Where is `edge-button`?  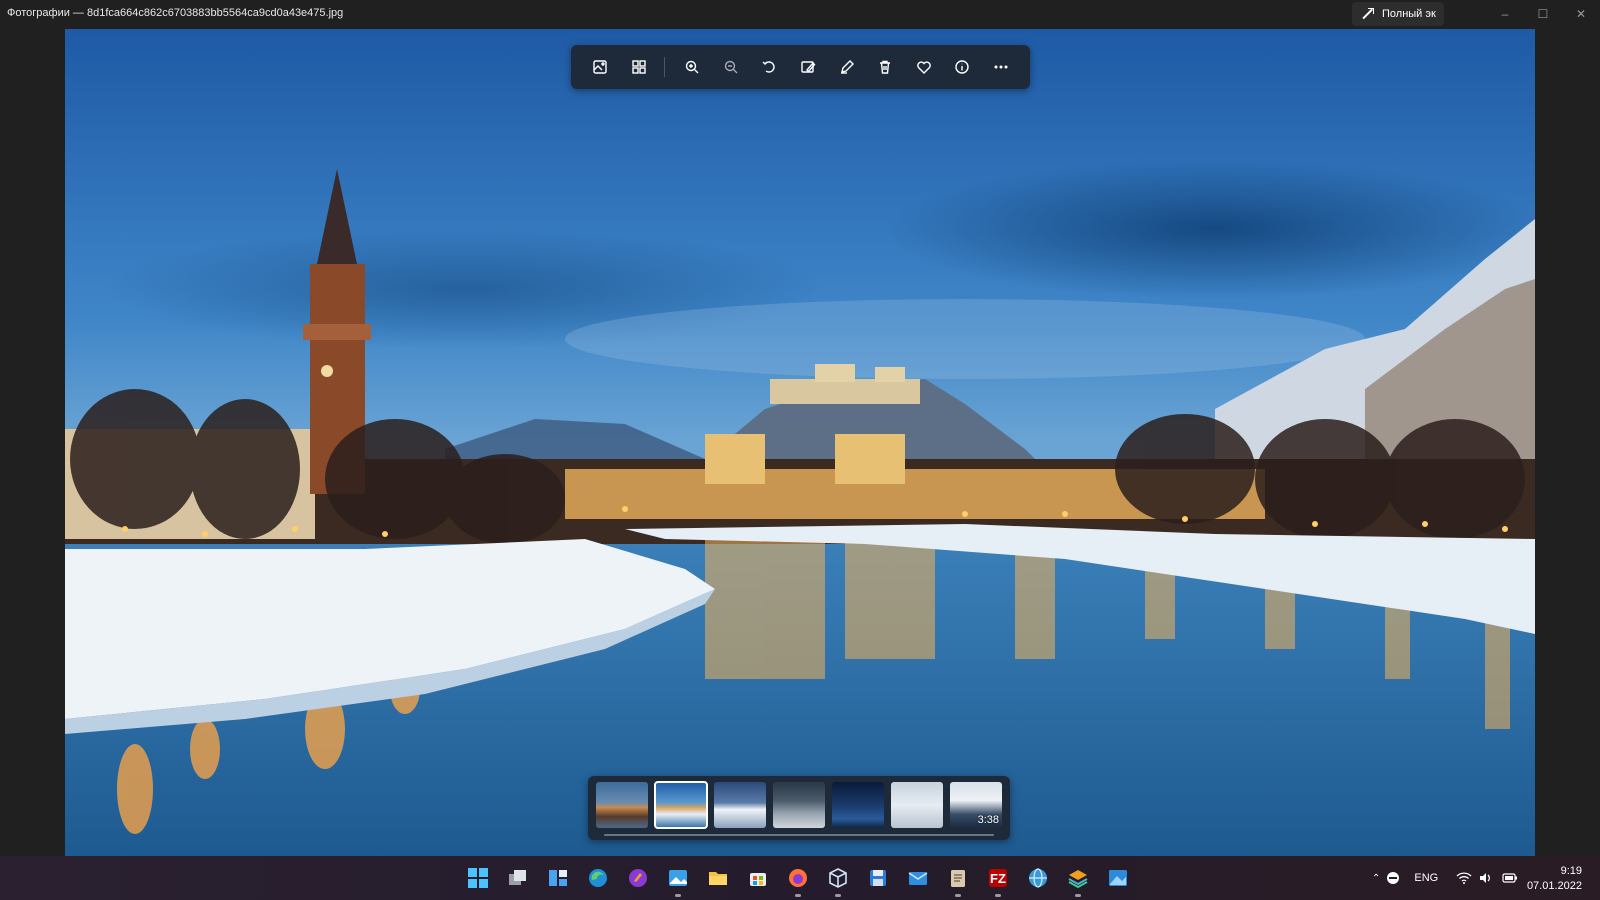
edge-button is located at coordinates (598, 878).